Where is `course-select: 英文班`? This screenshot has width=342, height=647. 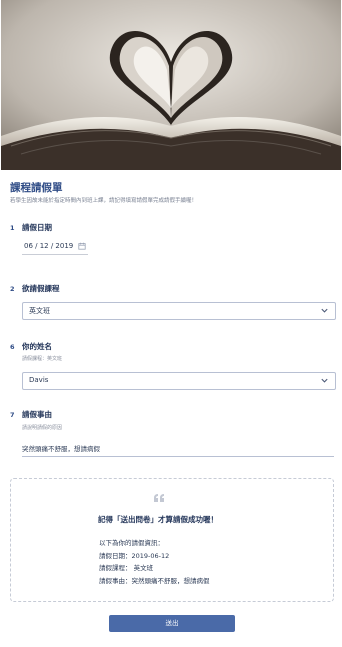 course-select: 英文班 is located at coordinates (179, 311).